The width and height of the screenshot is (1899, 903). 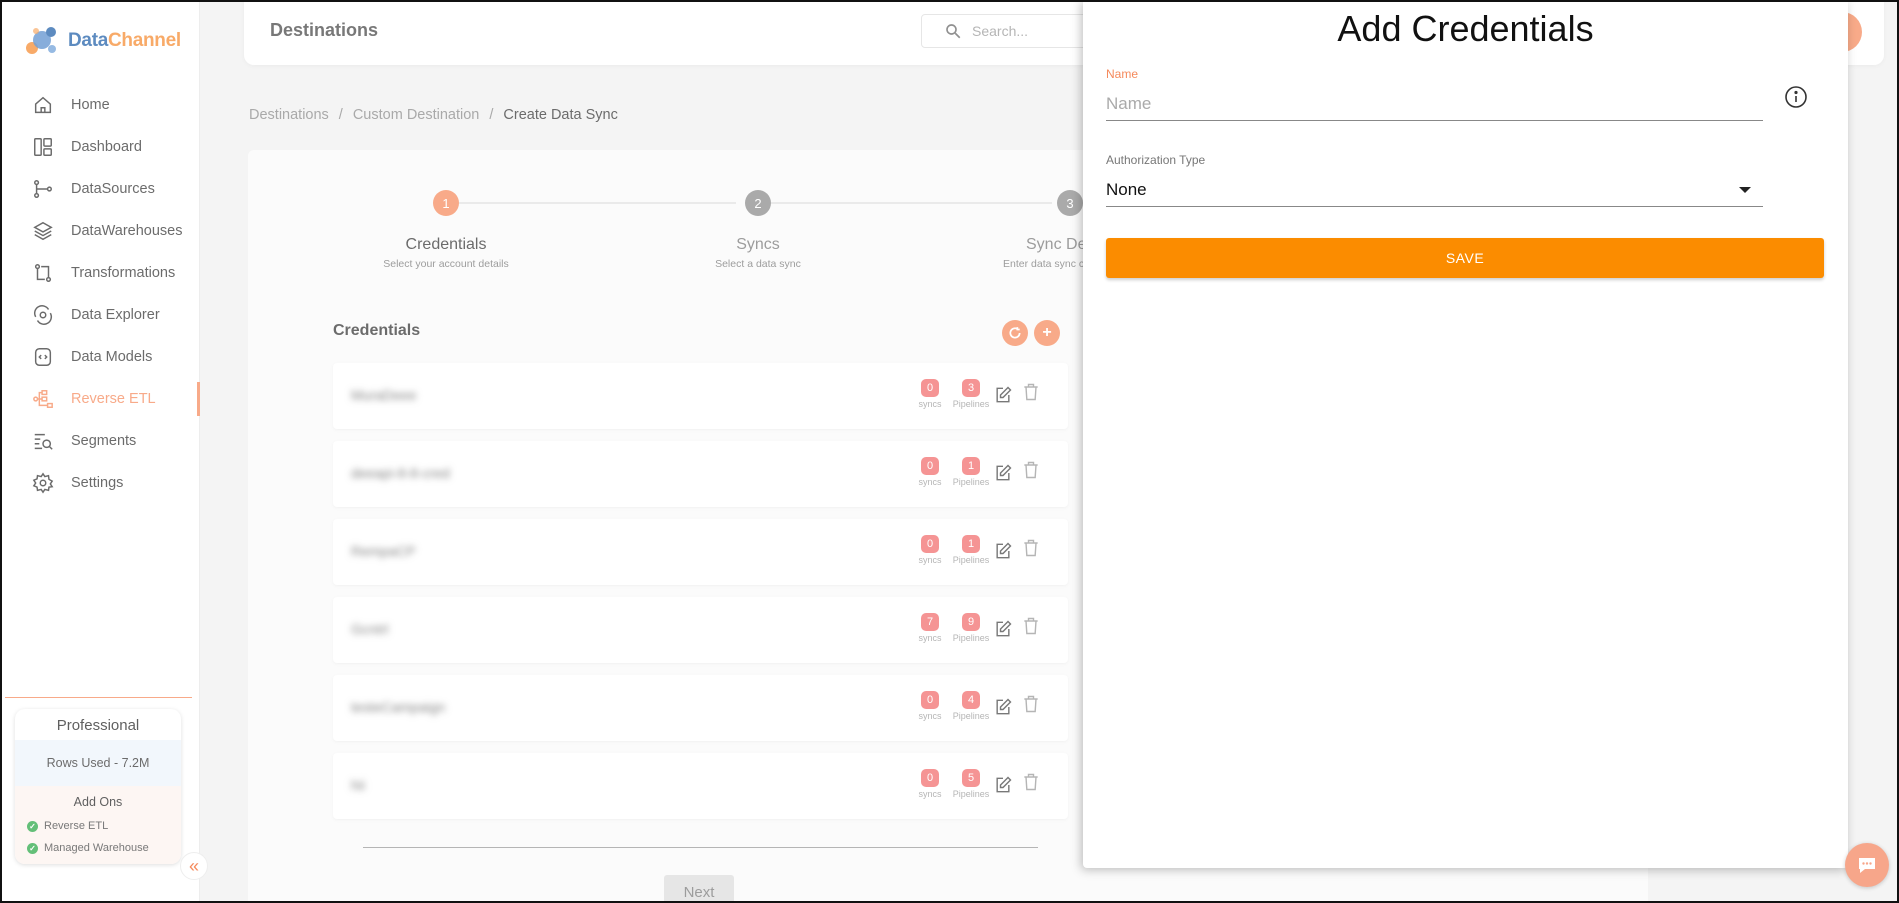 I want to click on authorization-type-select: None, so click(x=1434, y=190).